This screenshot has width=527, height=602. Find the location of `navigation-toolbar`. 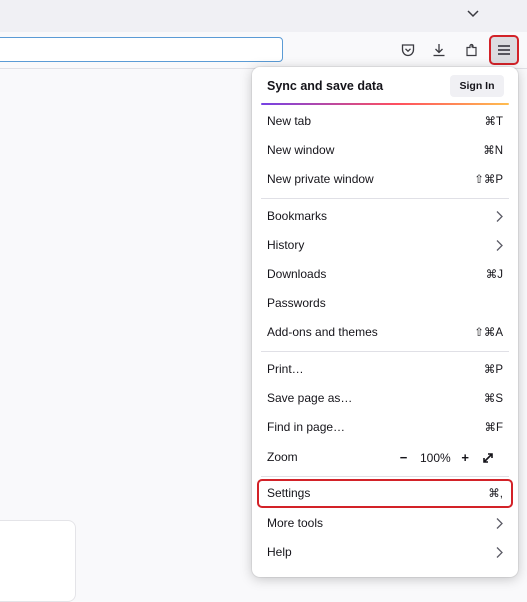

navigation-toolbar is located at coordinates (263, 50).